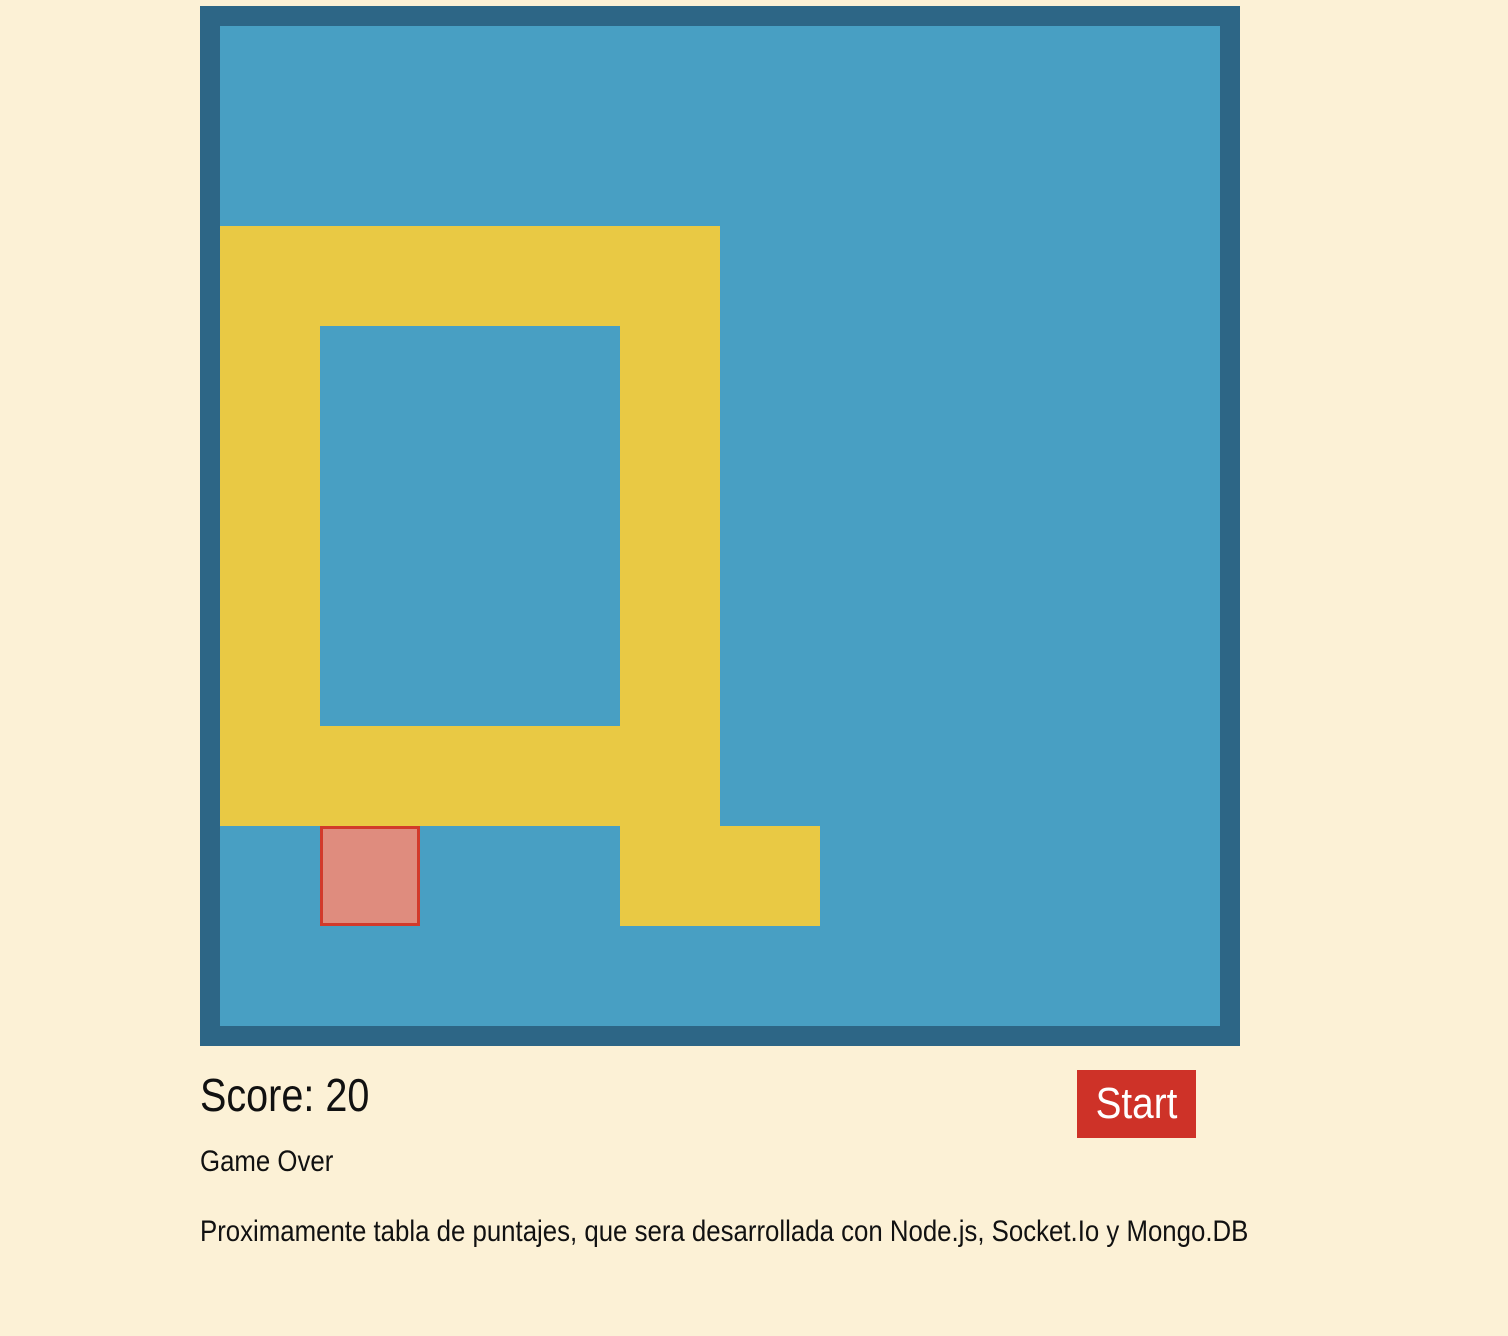  I want to click on start-button-label: Start, so click(1136, 1103).